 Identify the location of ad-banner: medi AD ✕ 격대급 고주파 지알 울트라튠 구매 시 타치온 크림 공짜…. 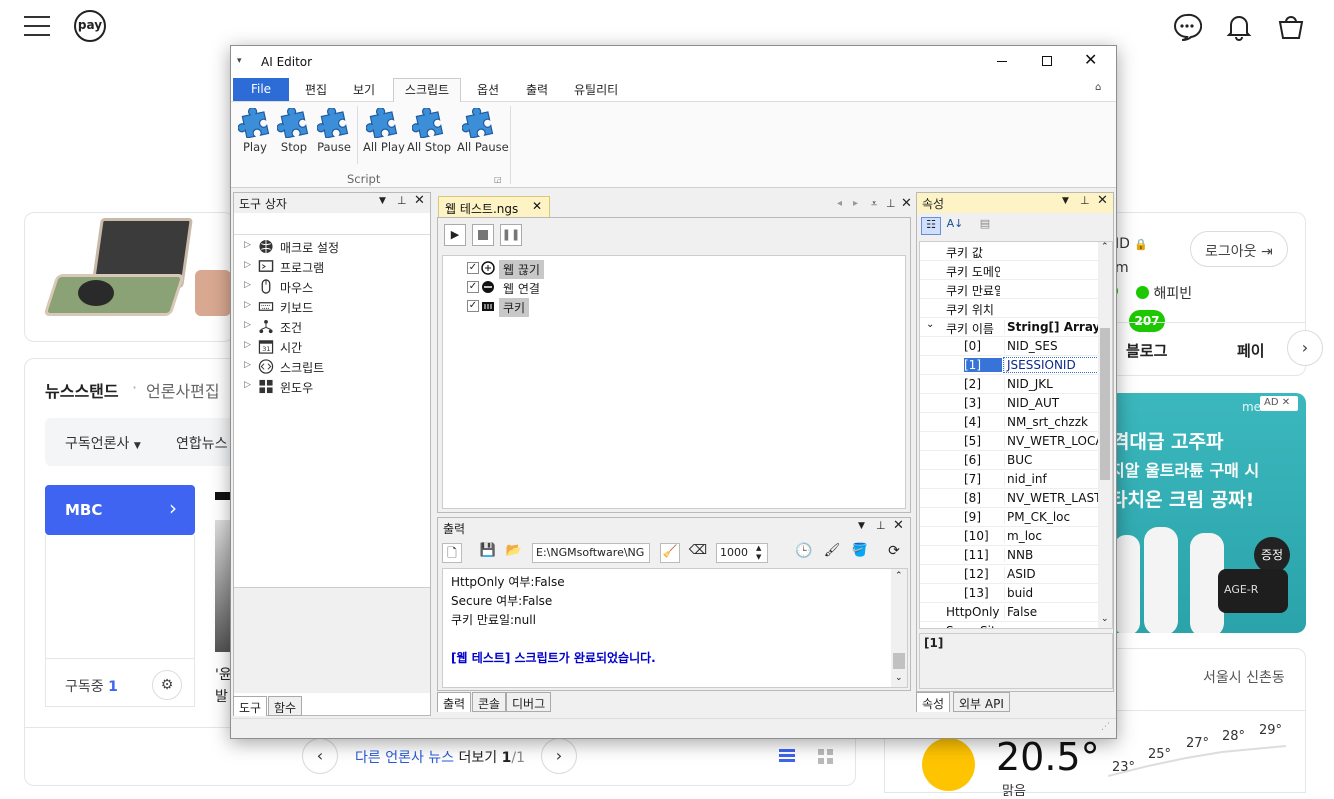
(1203, 513).